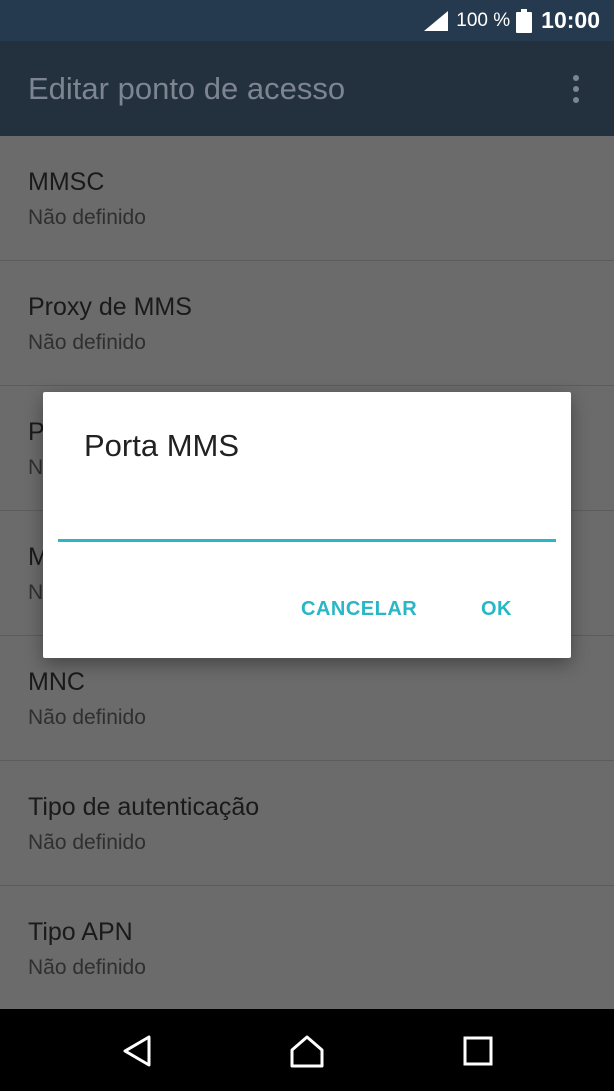  I want to click on list-item-title: Tipo de autenticação, so click(144, 807).